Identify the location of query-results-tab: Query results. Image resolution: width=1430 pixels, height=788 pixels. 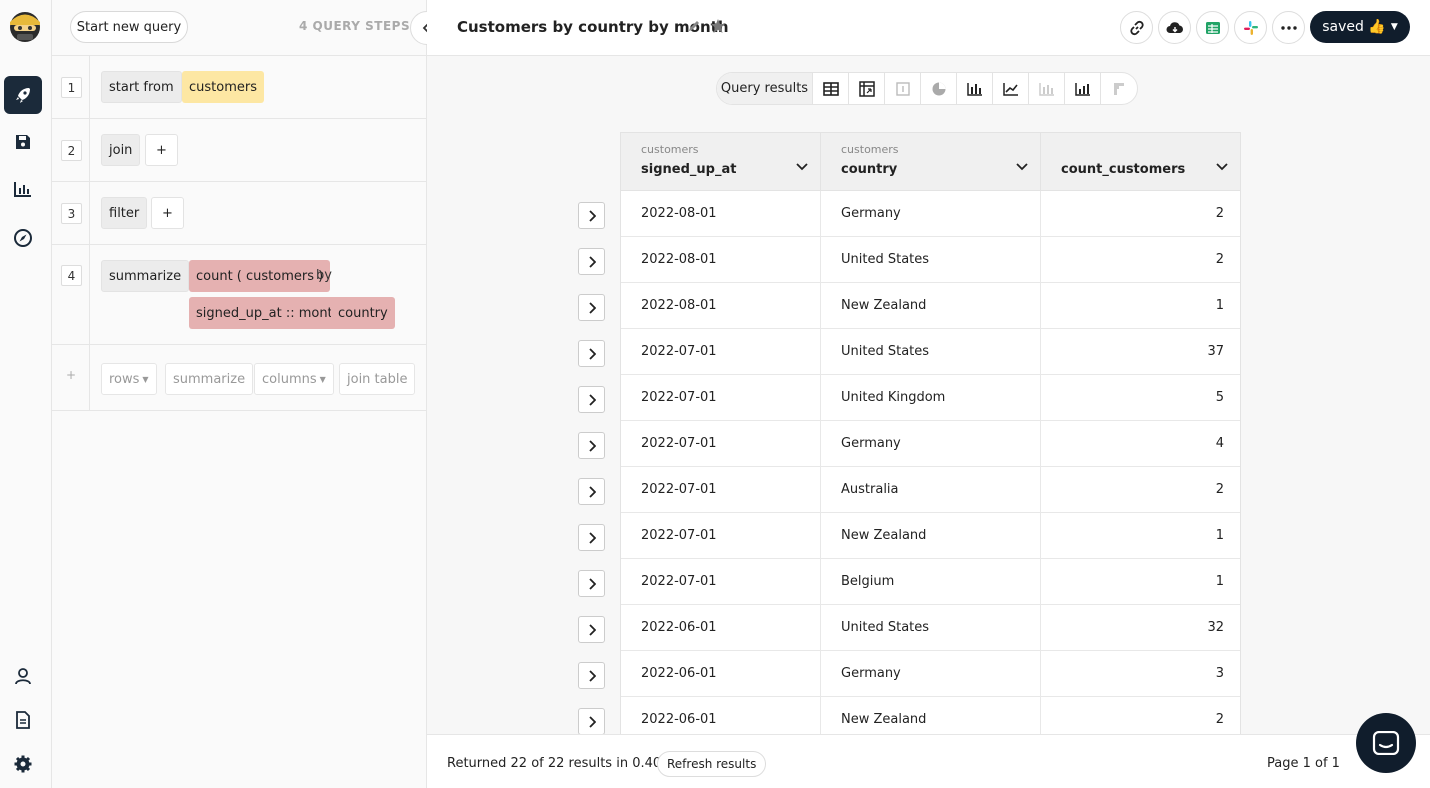
(765, 88).